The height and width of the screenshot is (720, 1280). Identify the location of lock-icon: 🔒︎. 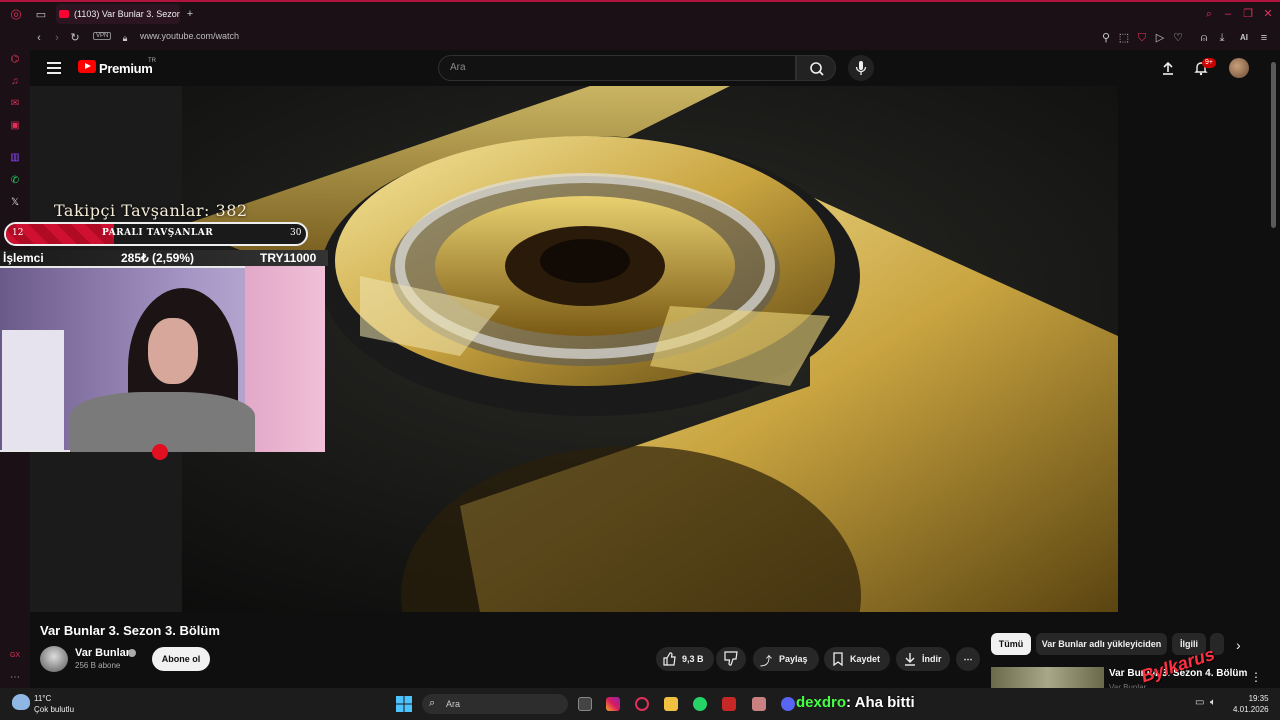
(125, 38).